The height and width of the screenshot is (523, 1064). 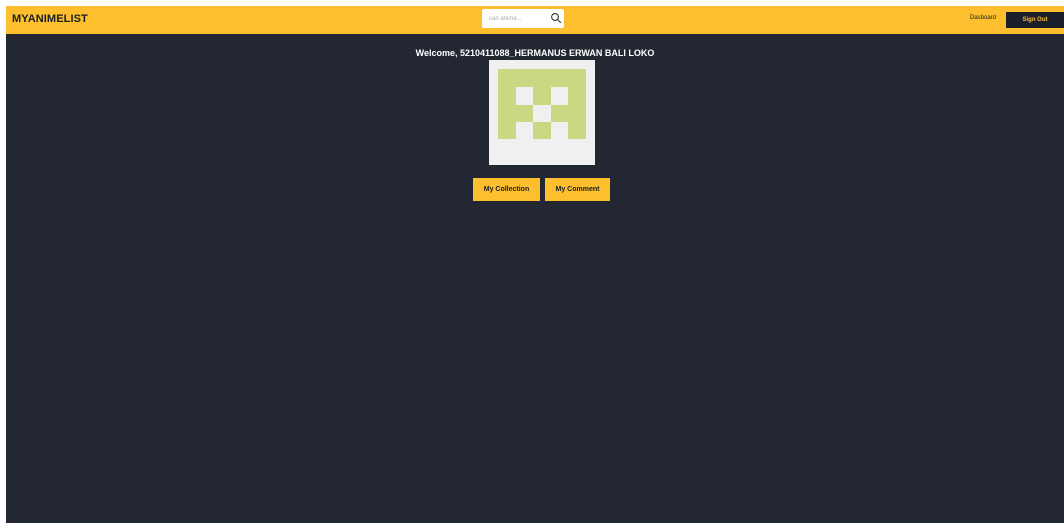 I want to click on my-comment-button: My Comment, so click(x=577, y=189).